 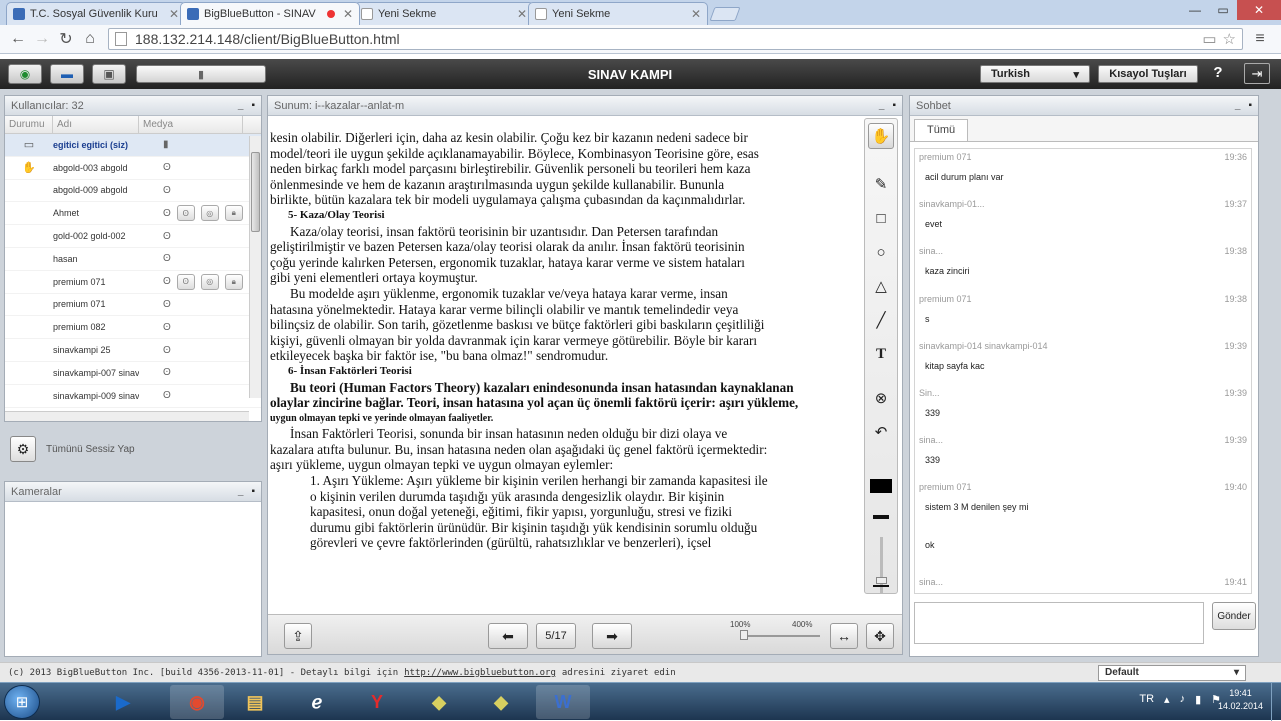 I want to click on logout-icon: ⇥, so click(x=1257, y=73).